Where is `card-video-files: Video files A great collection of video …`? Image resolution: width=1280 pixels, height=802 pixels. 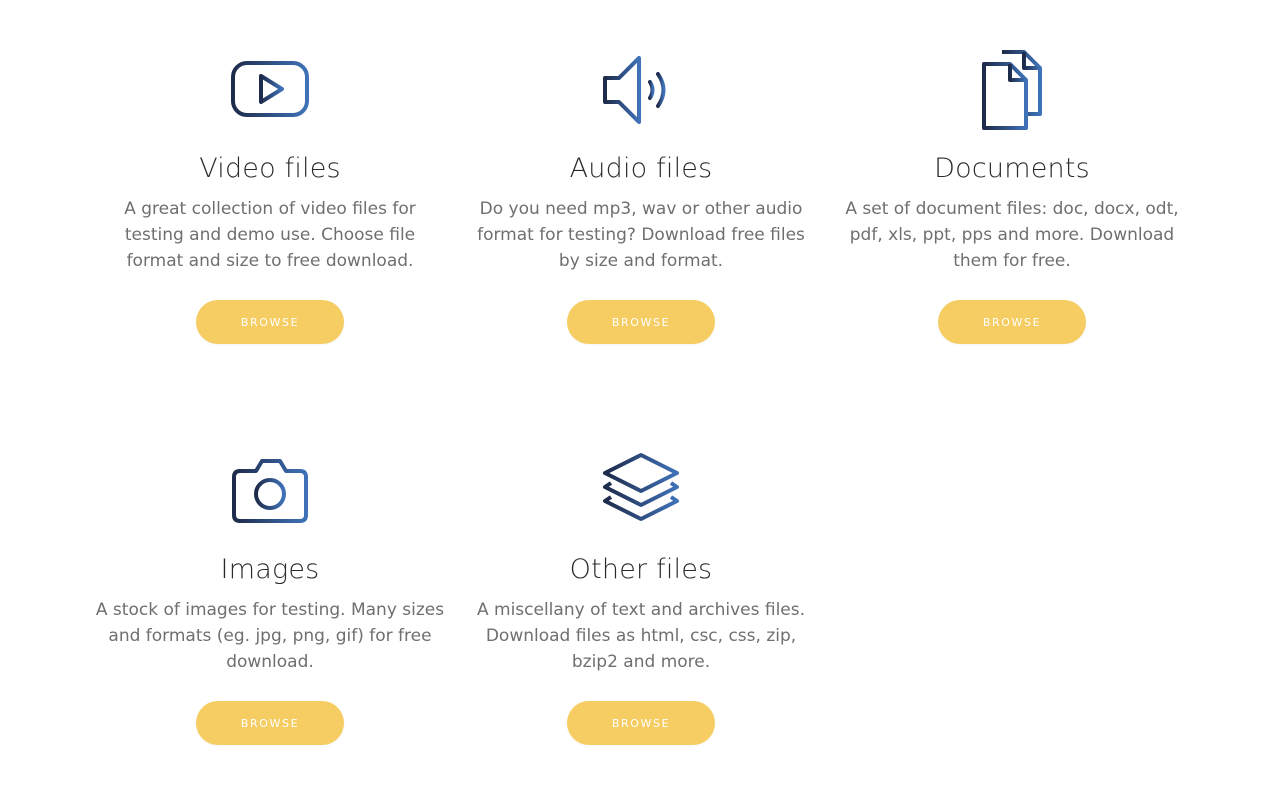 card-video-files: Video files A great collection of video … is located at coordinates (270, 202).